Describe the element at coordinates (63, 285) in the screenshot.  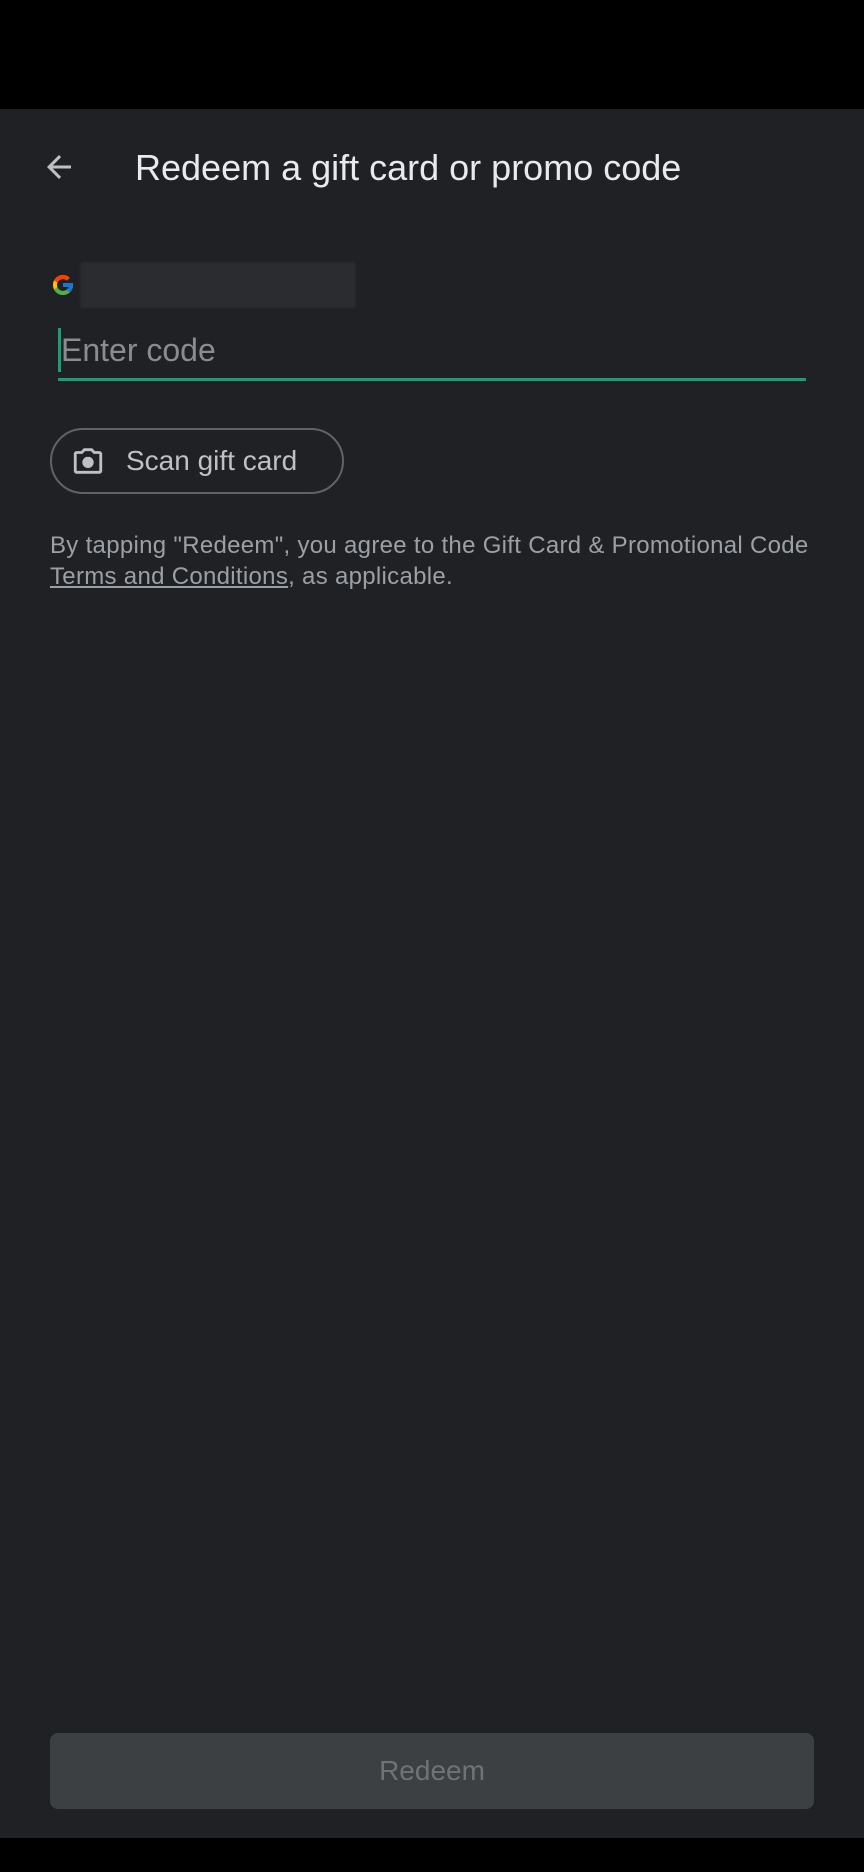
I see `google-g-icon` at that location.